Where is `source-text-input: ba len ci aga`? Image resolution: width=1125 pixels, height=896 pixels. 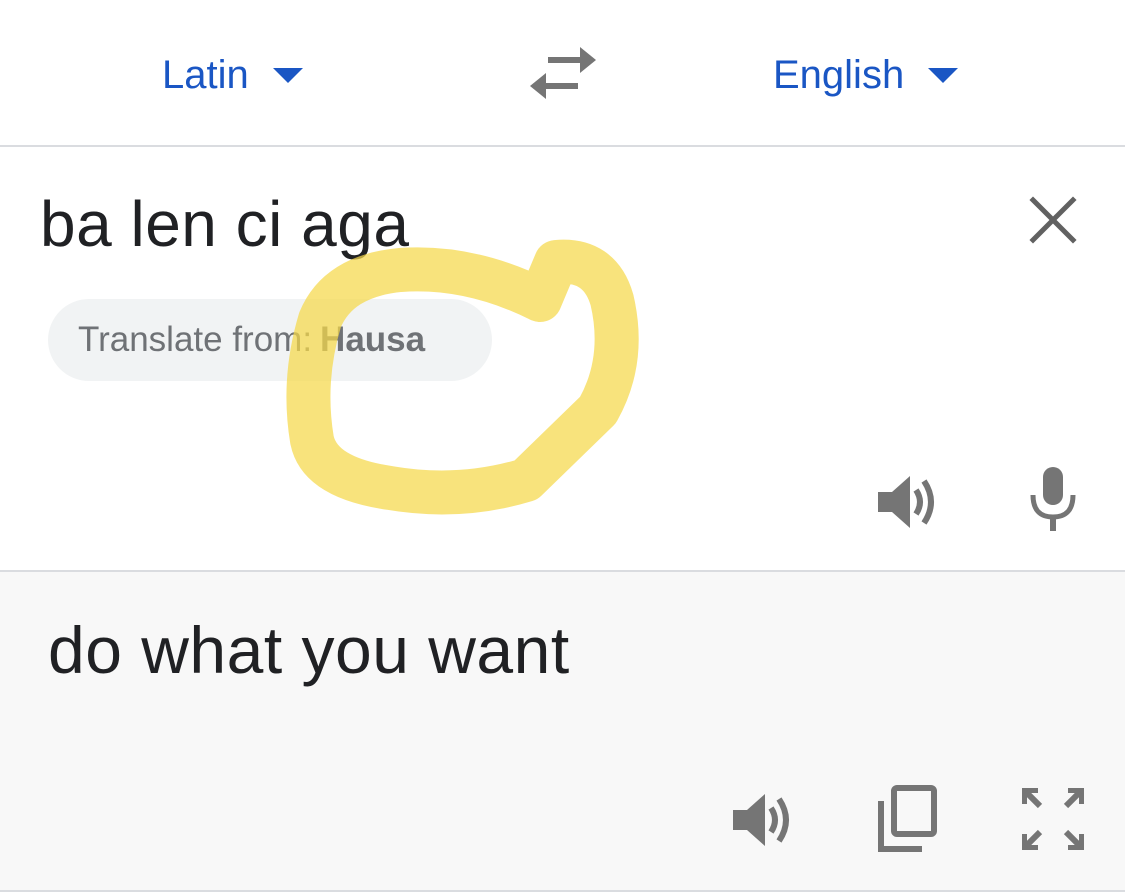 source-text-input: ba len ci aga is located at coordinates (224, 224).